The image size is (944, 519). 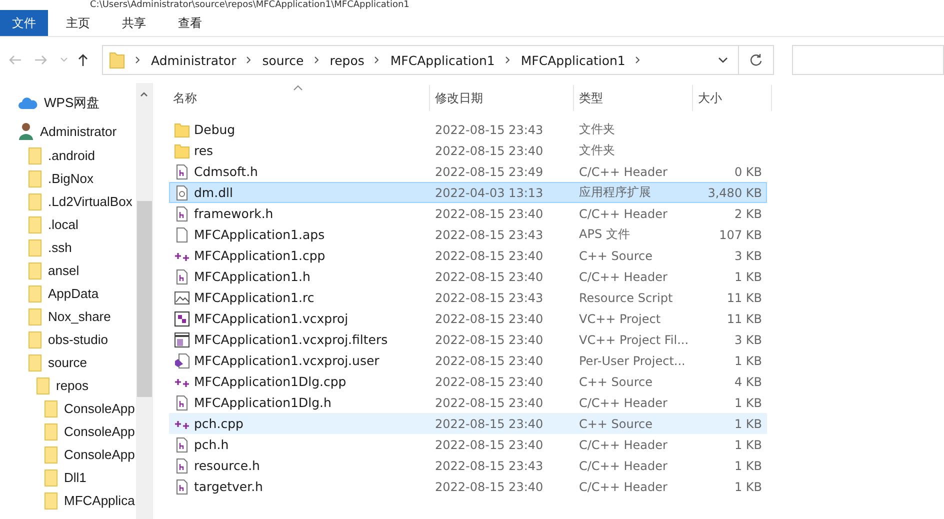 What do you see at coordinates (72, 103) in the screenshot?
I see `sidebar-item: WPS网盘` at bounding box center [72, 103].